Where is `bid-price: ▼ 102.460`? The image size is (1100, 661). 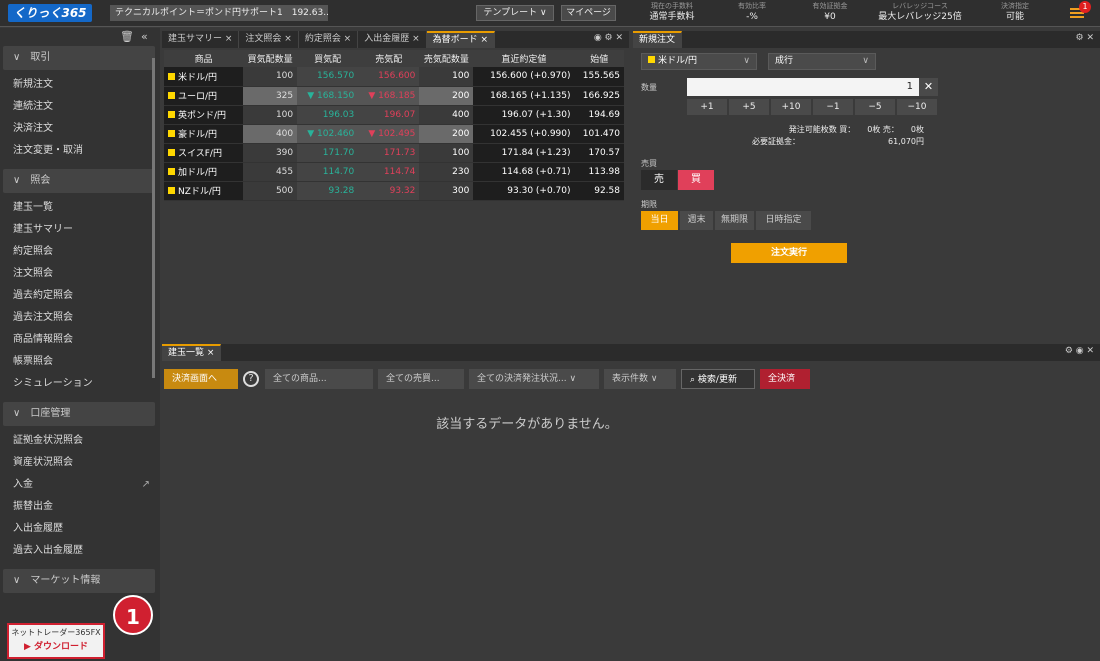
bid-price: ▼ 102.460 is located at coordinates (328, 134).